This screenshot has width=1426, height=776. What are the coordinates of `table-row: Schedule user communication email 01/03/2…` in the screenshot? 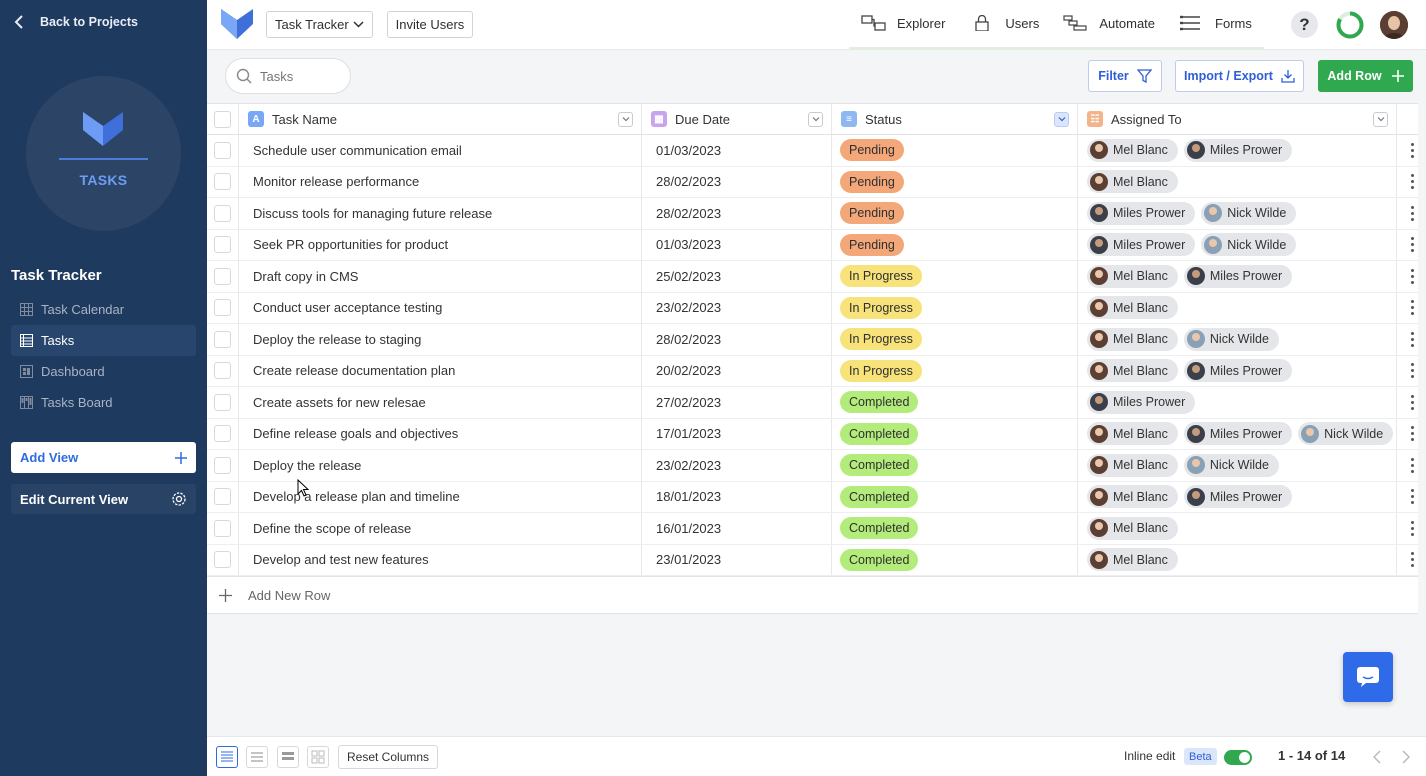 It's located at (812, 151).